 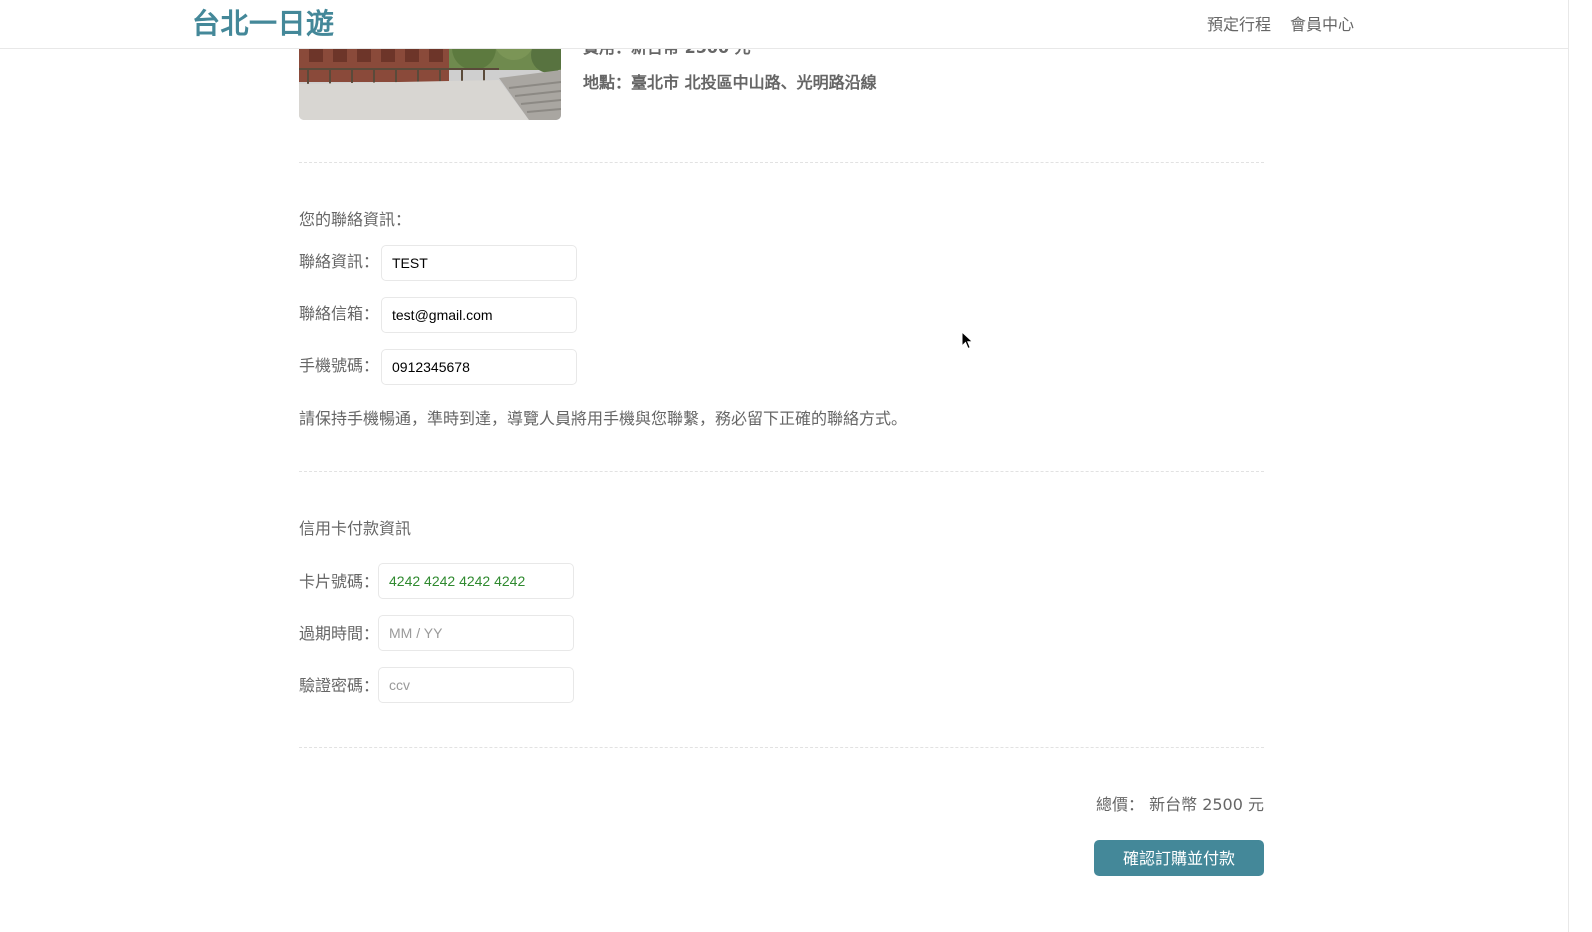 What do you see at coordinates (1322, 25) in the screenshot?
I see `nav-member-link: 會員中心` at bounding box center [1322, 25].